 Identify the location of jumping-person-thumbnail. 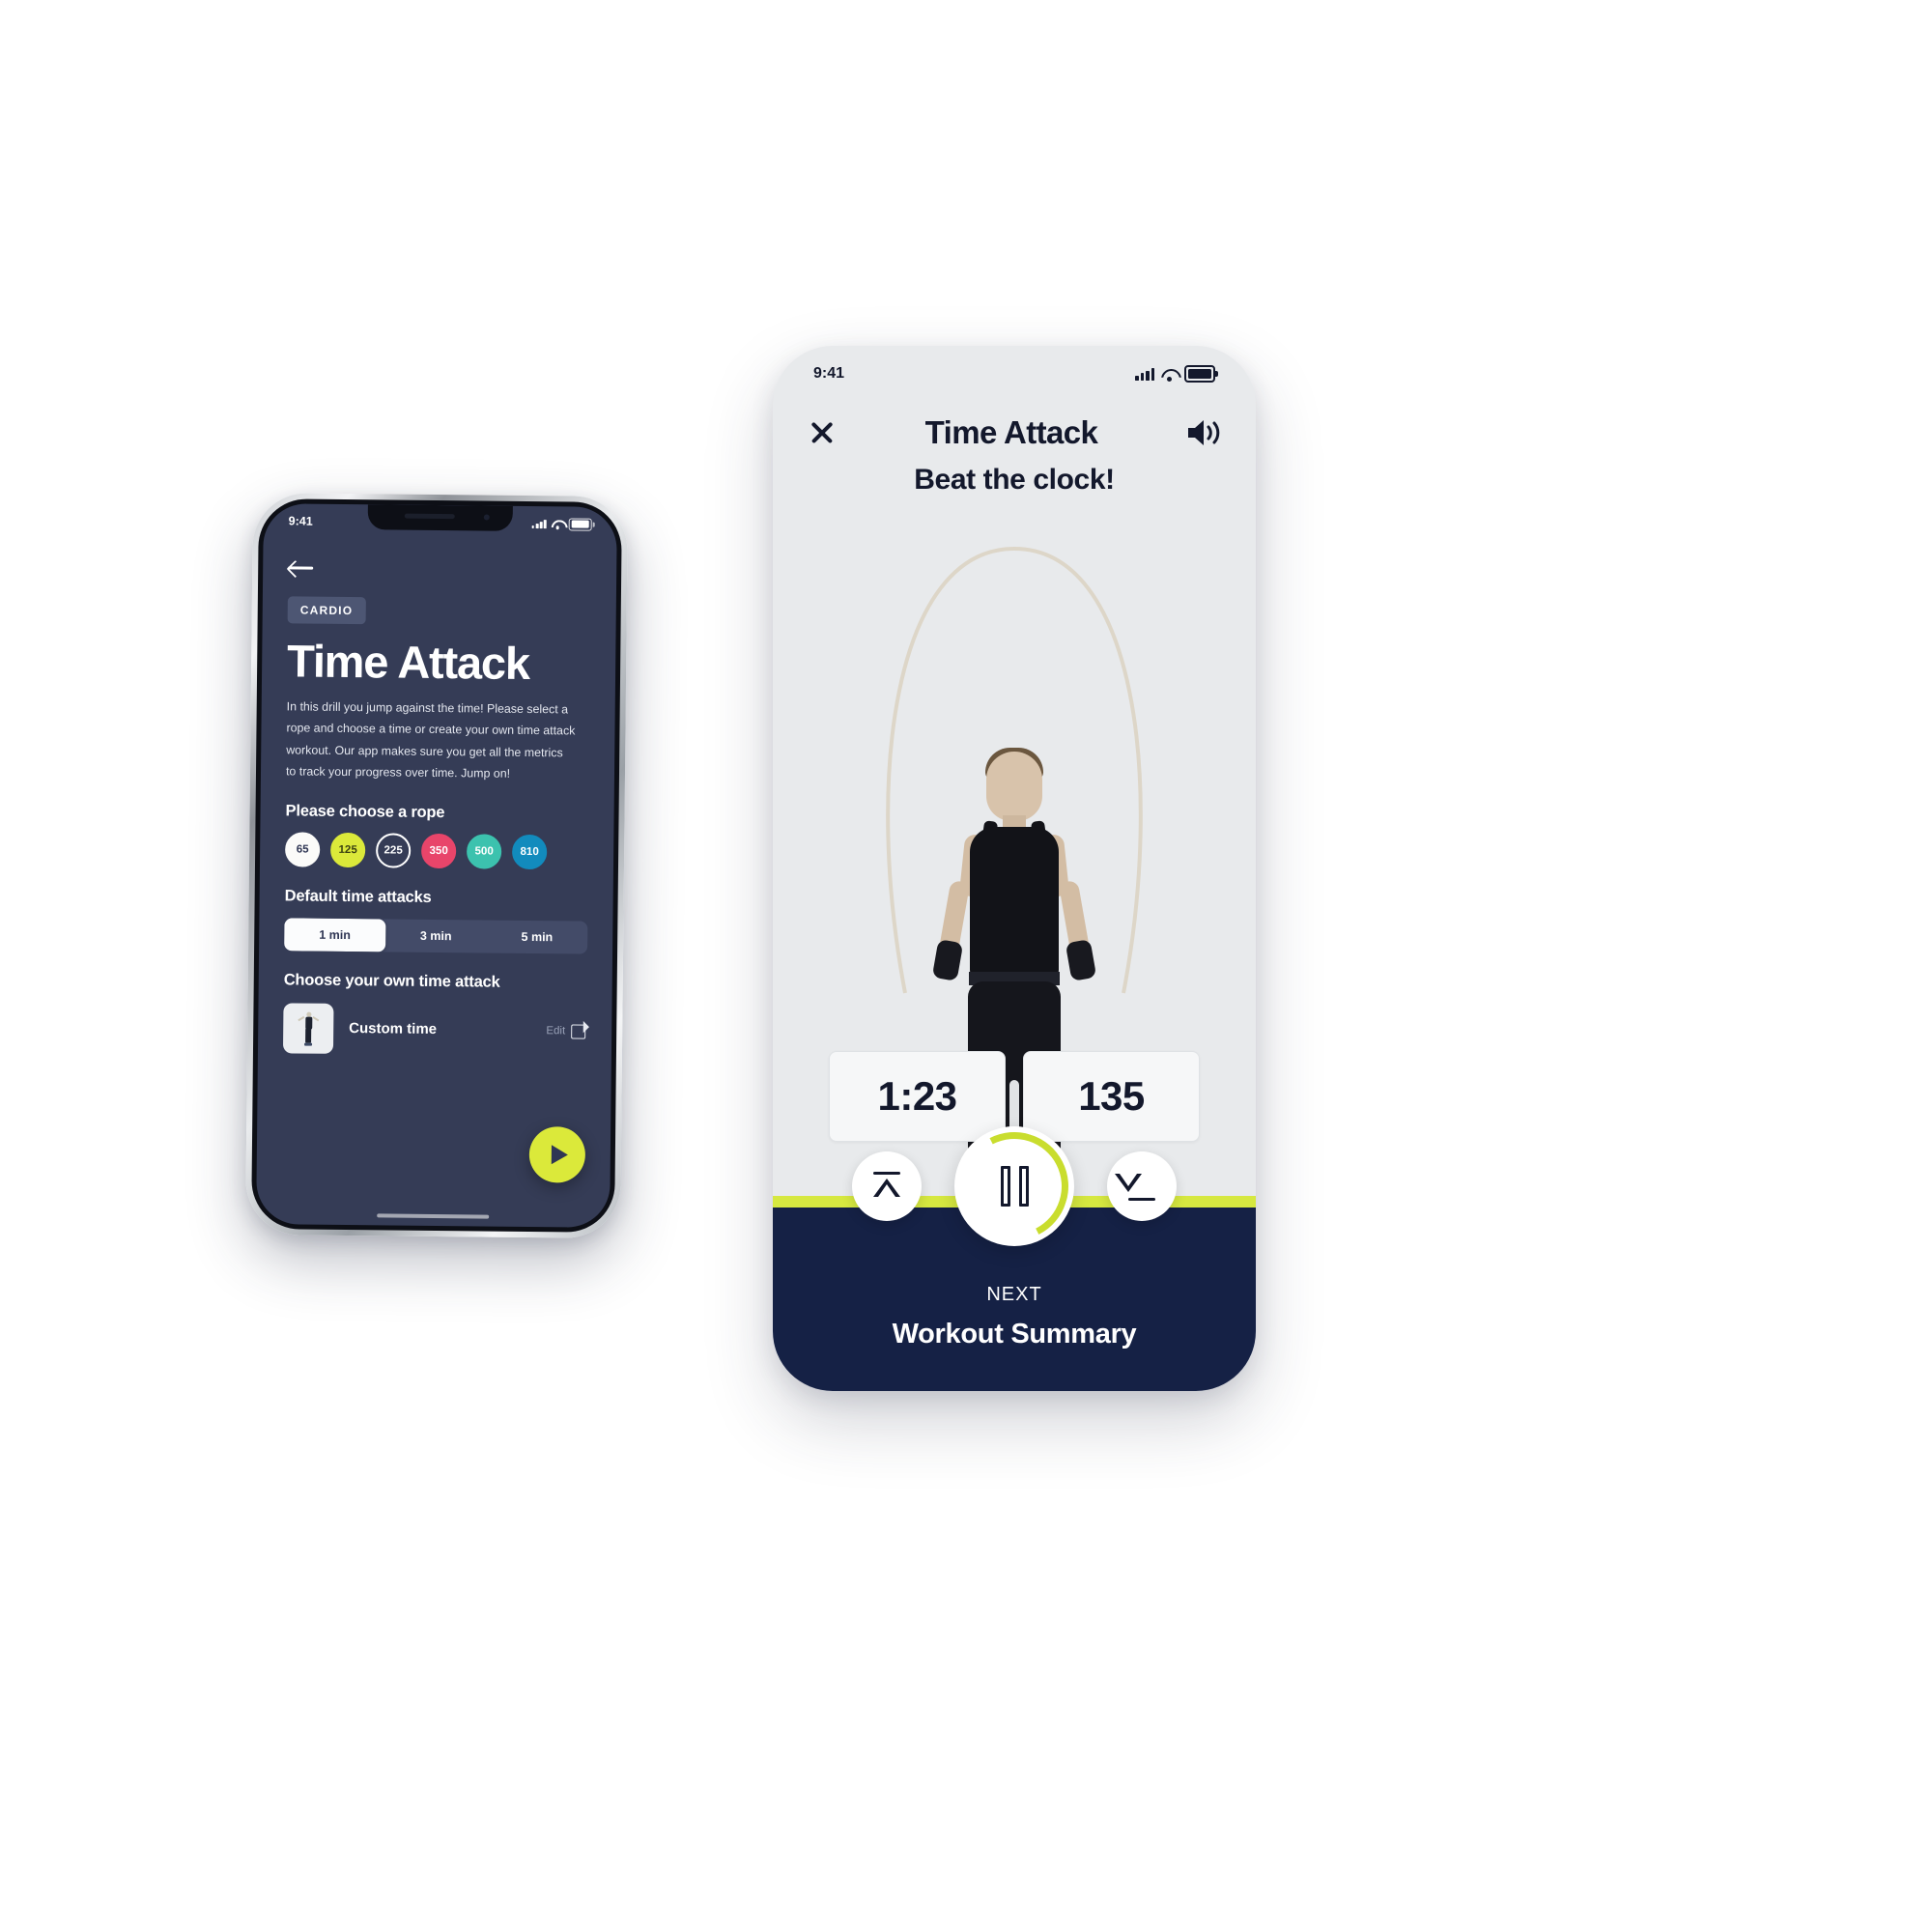
(308, 1028).